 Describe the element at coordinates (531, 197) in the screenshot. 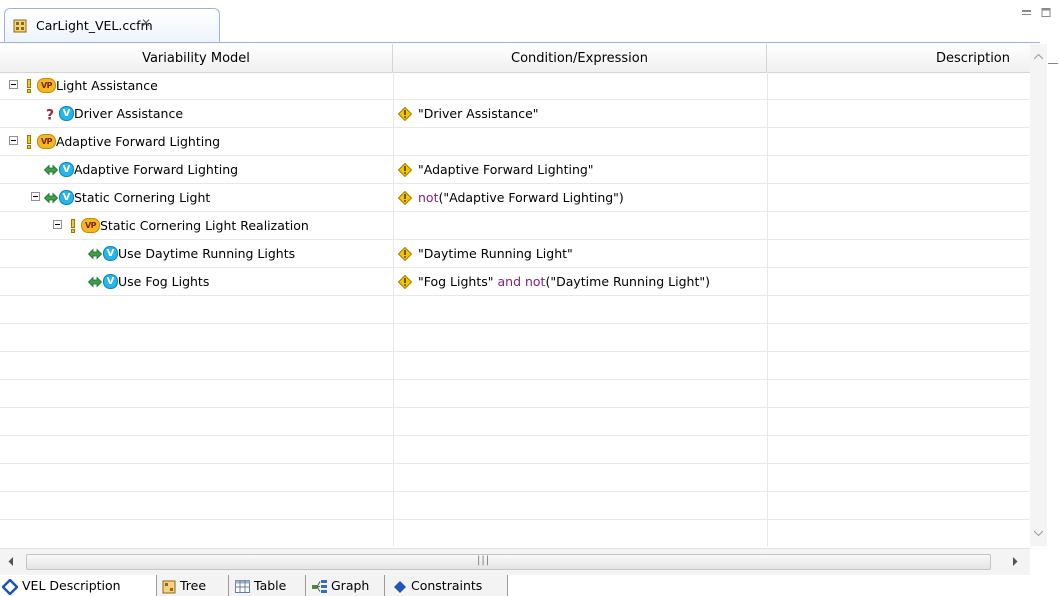

I see `expression-text: ("Adaptive Forward Lighting")` at that location.